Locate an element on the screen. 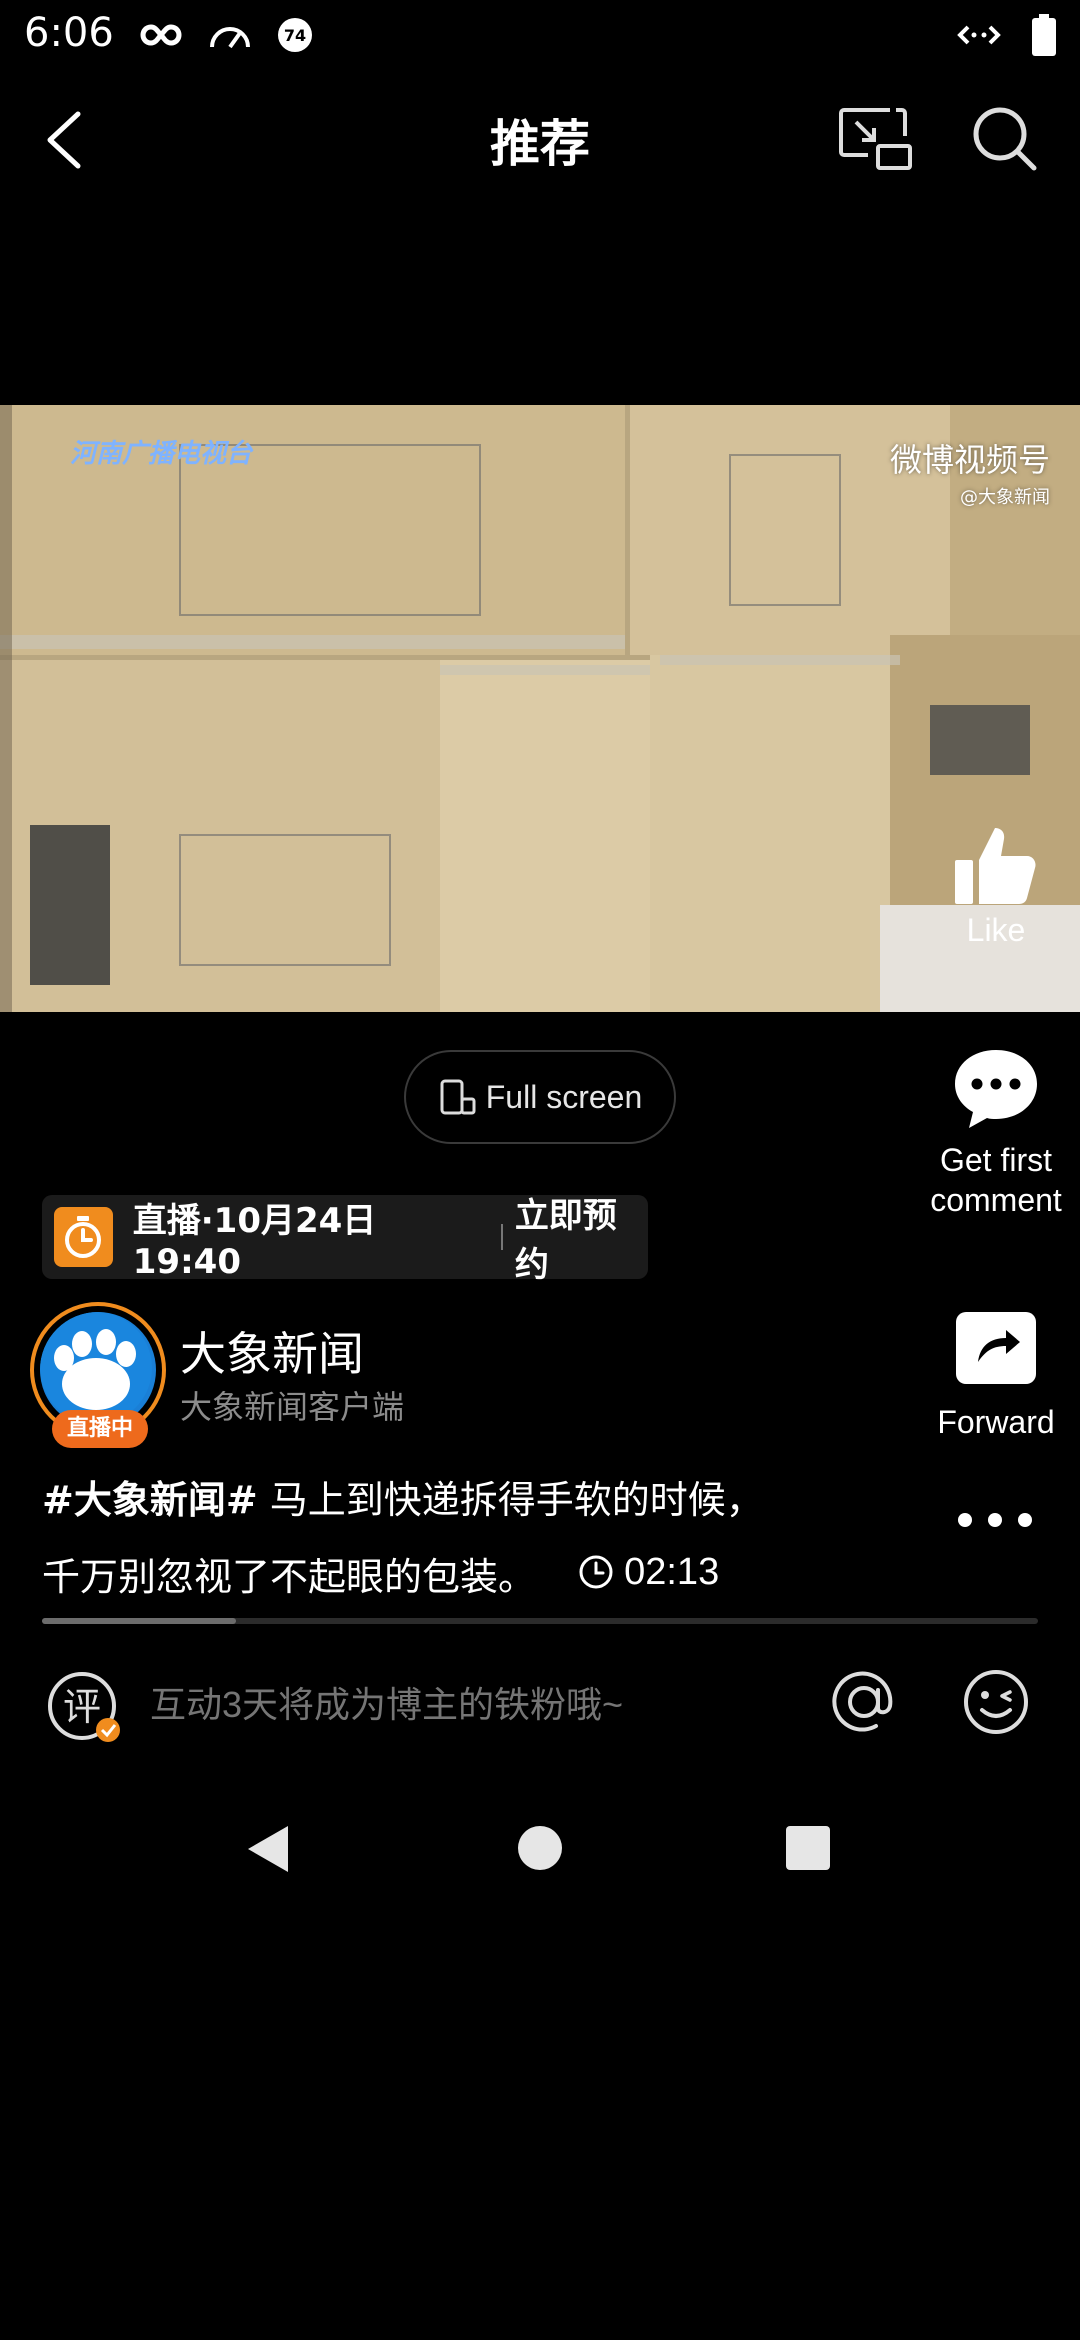 Image resolution: width=1080 pixels, height=2340 pixels. comment-icon-text: 评 is located at coordinates (82, 1707).